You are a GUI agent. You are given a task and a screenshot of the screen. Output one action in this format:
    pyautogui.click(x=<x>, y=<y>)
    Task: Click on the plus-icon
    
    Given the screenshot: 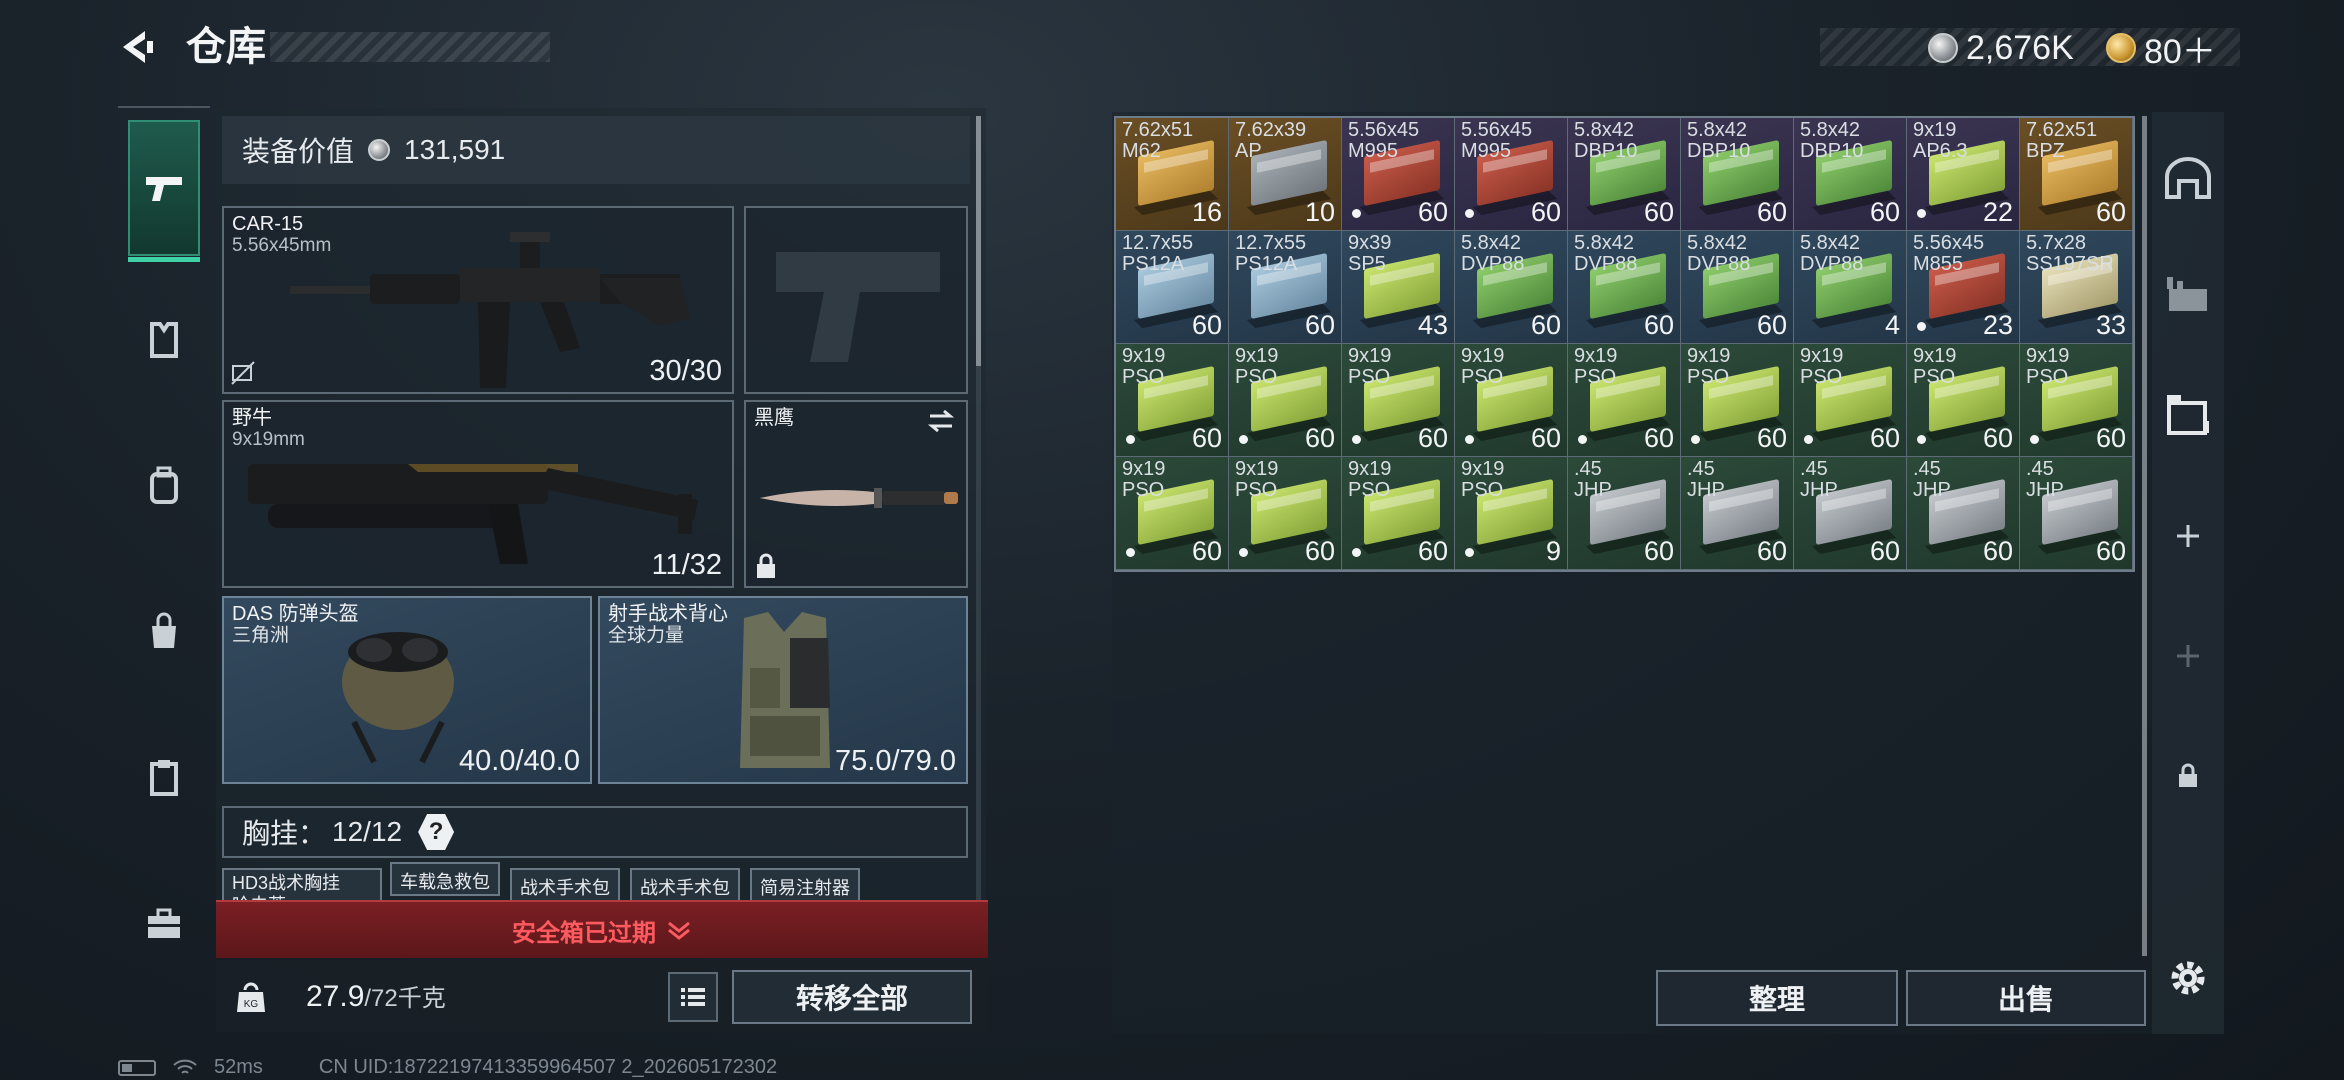 What is the action you would take?
    pyautogui.click(x=2188, y=536)
    